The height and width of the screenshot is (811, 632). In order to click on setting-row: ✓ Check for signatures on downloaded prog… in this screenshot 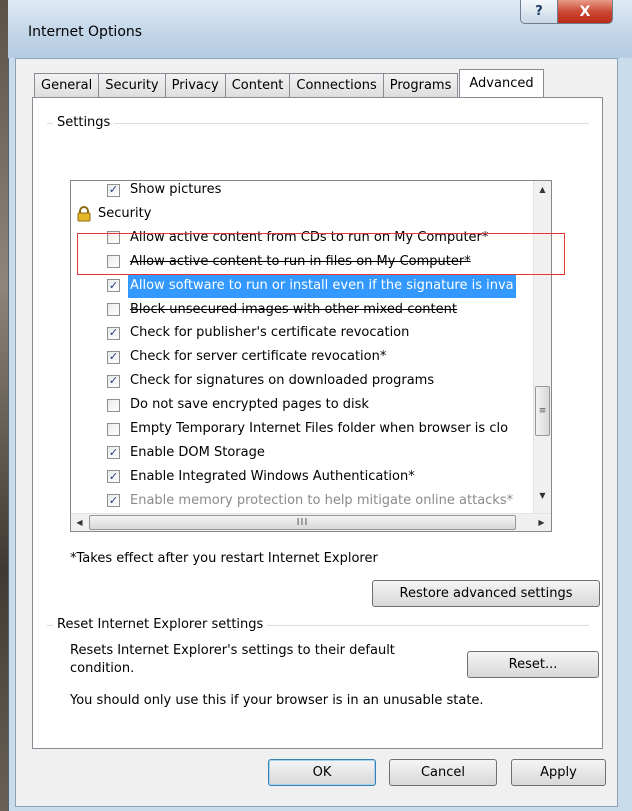, I will do `click(270, 381)`.